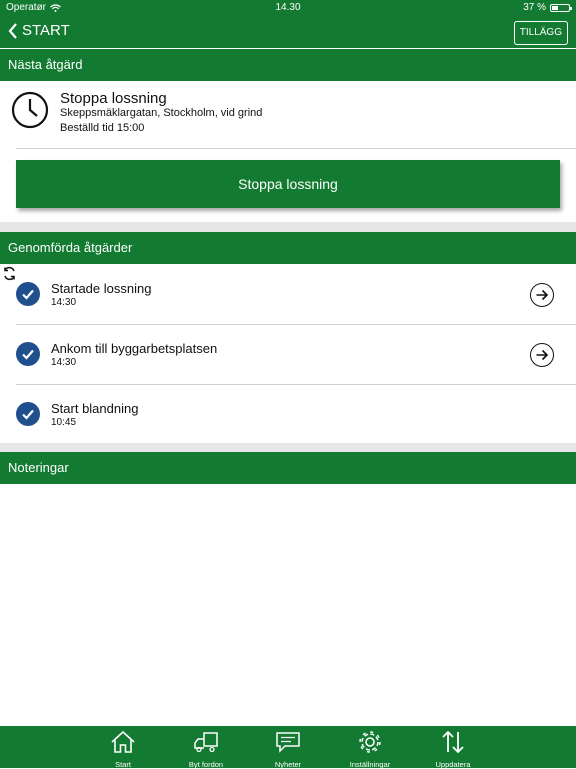 This screenshot has width=576, height=769. I want to click on completed-item-title: Start blandning, so click(95, 408).